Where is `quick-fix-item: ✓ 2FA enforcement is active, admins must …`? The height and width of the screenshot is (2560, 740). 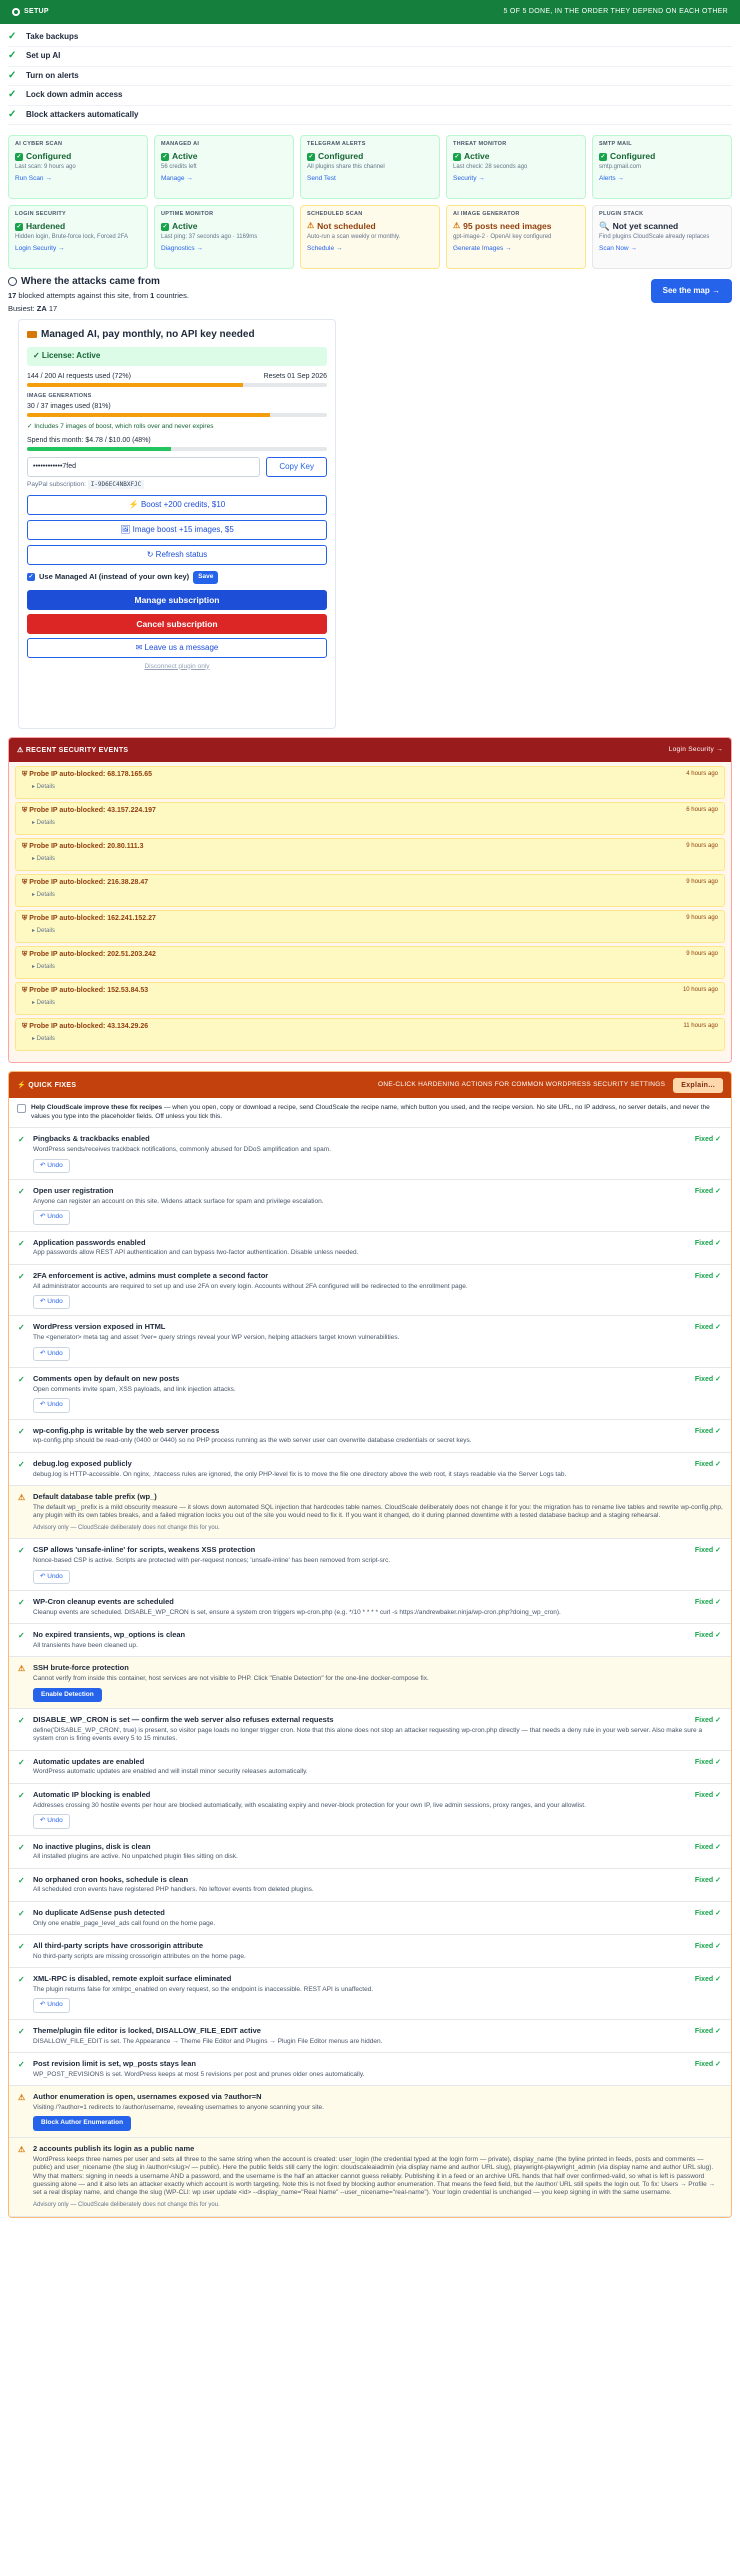 quick-fix-item: ✓ 2FA enforcement is active, admins must … is located at coordinates (370, 1291).